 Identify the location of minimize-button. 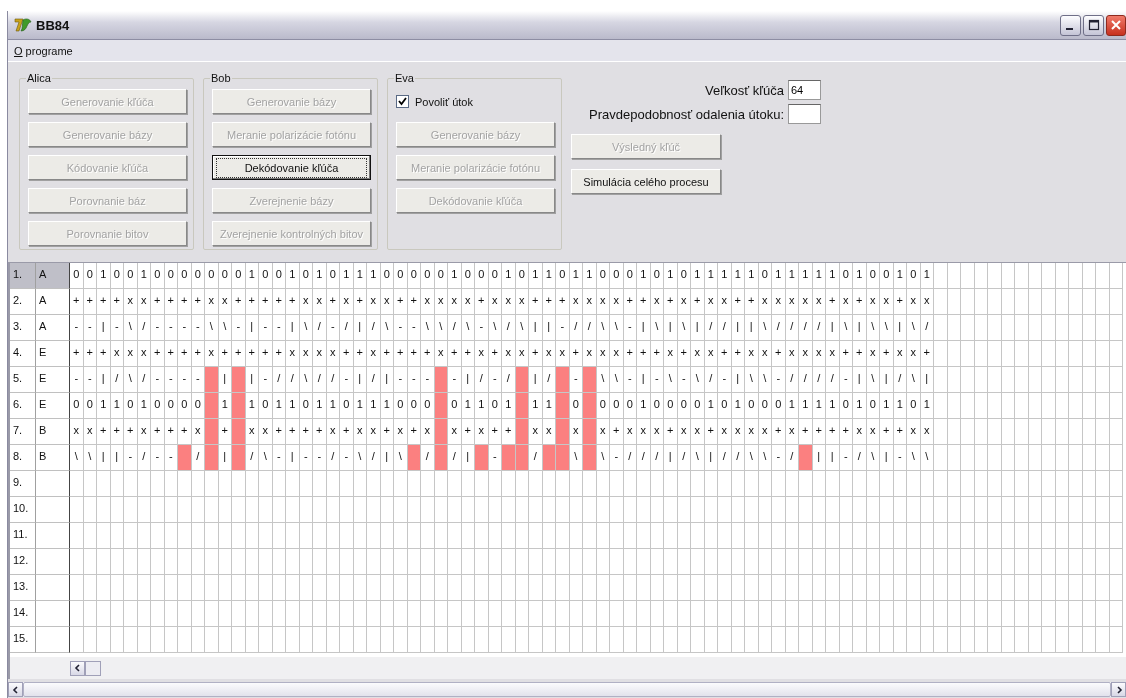
(1070, 25).